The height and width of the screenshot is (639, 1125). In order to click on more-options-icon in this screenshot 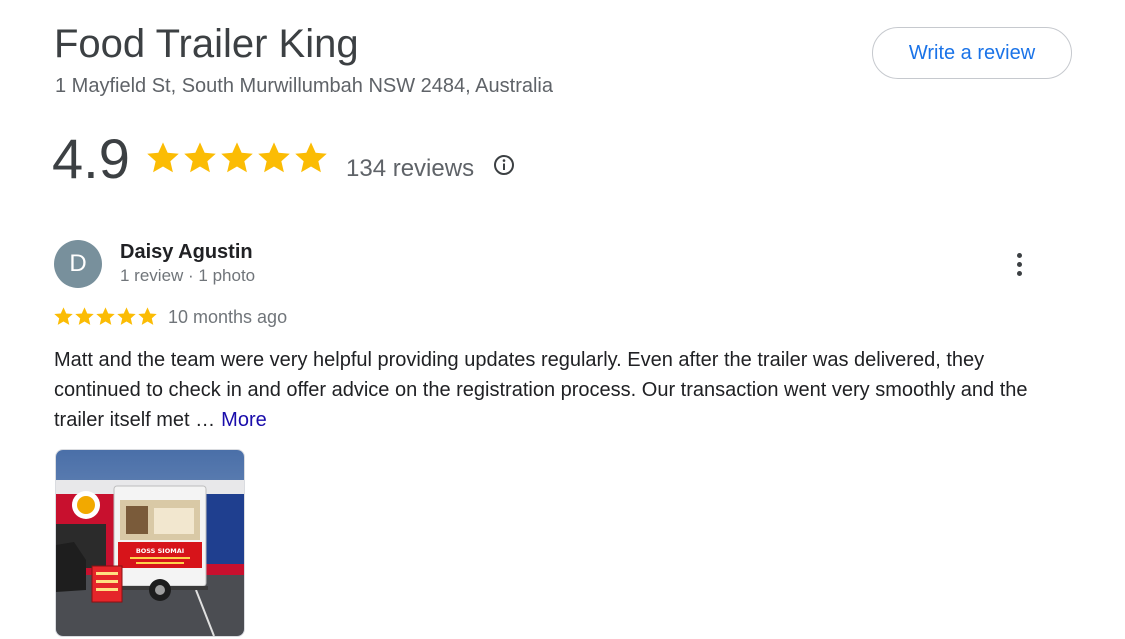, I will do `click(1019, 255)`.